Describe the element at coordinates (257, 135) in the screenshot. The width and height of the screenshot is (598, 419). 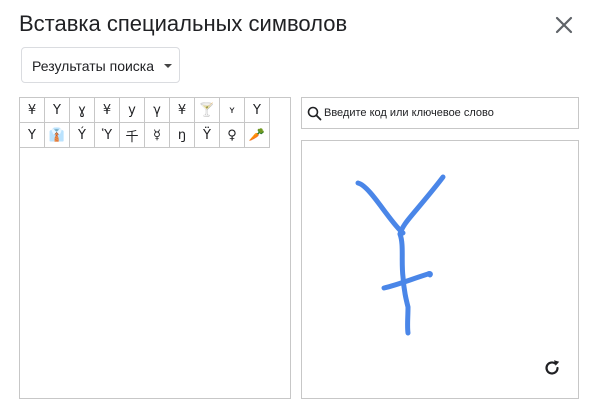
I see `symbol-cell-carrot-emoji: 🥕` at that location.